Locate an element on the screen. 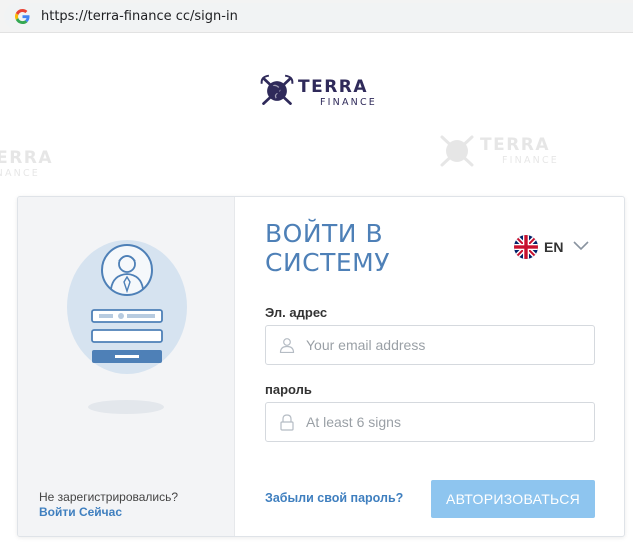 The height and width of the screenshot is (548, 633). email-input is located at coordinates (441, 345).